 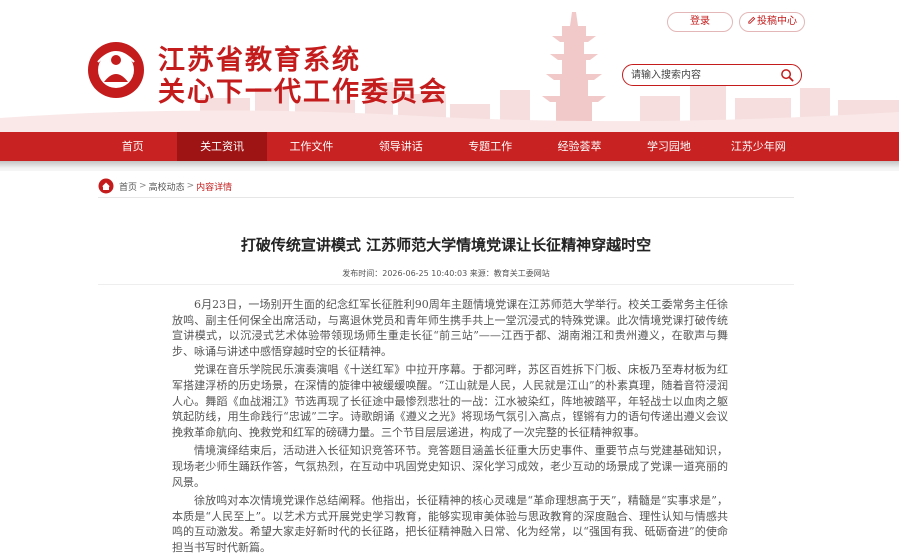 I want to click on breadcrumb-section-link: 高校动态, so click(x=167, y=186).